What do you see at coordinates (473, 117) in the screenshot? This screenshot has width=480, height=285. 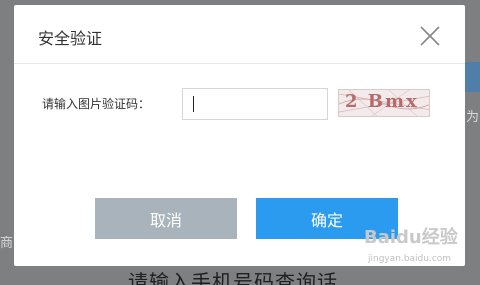 I see `background-text-right: 为` at bounding box center [473, 117].